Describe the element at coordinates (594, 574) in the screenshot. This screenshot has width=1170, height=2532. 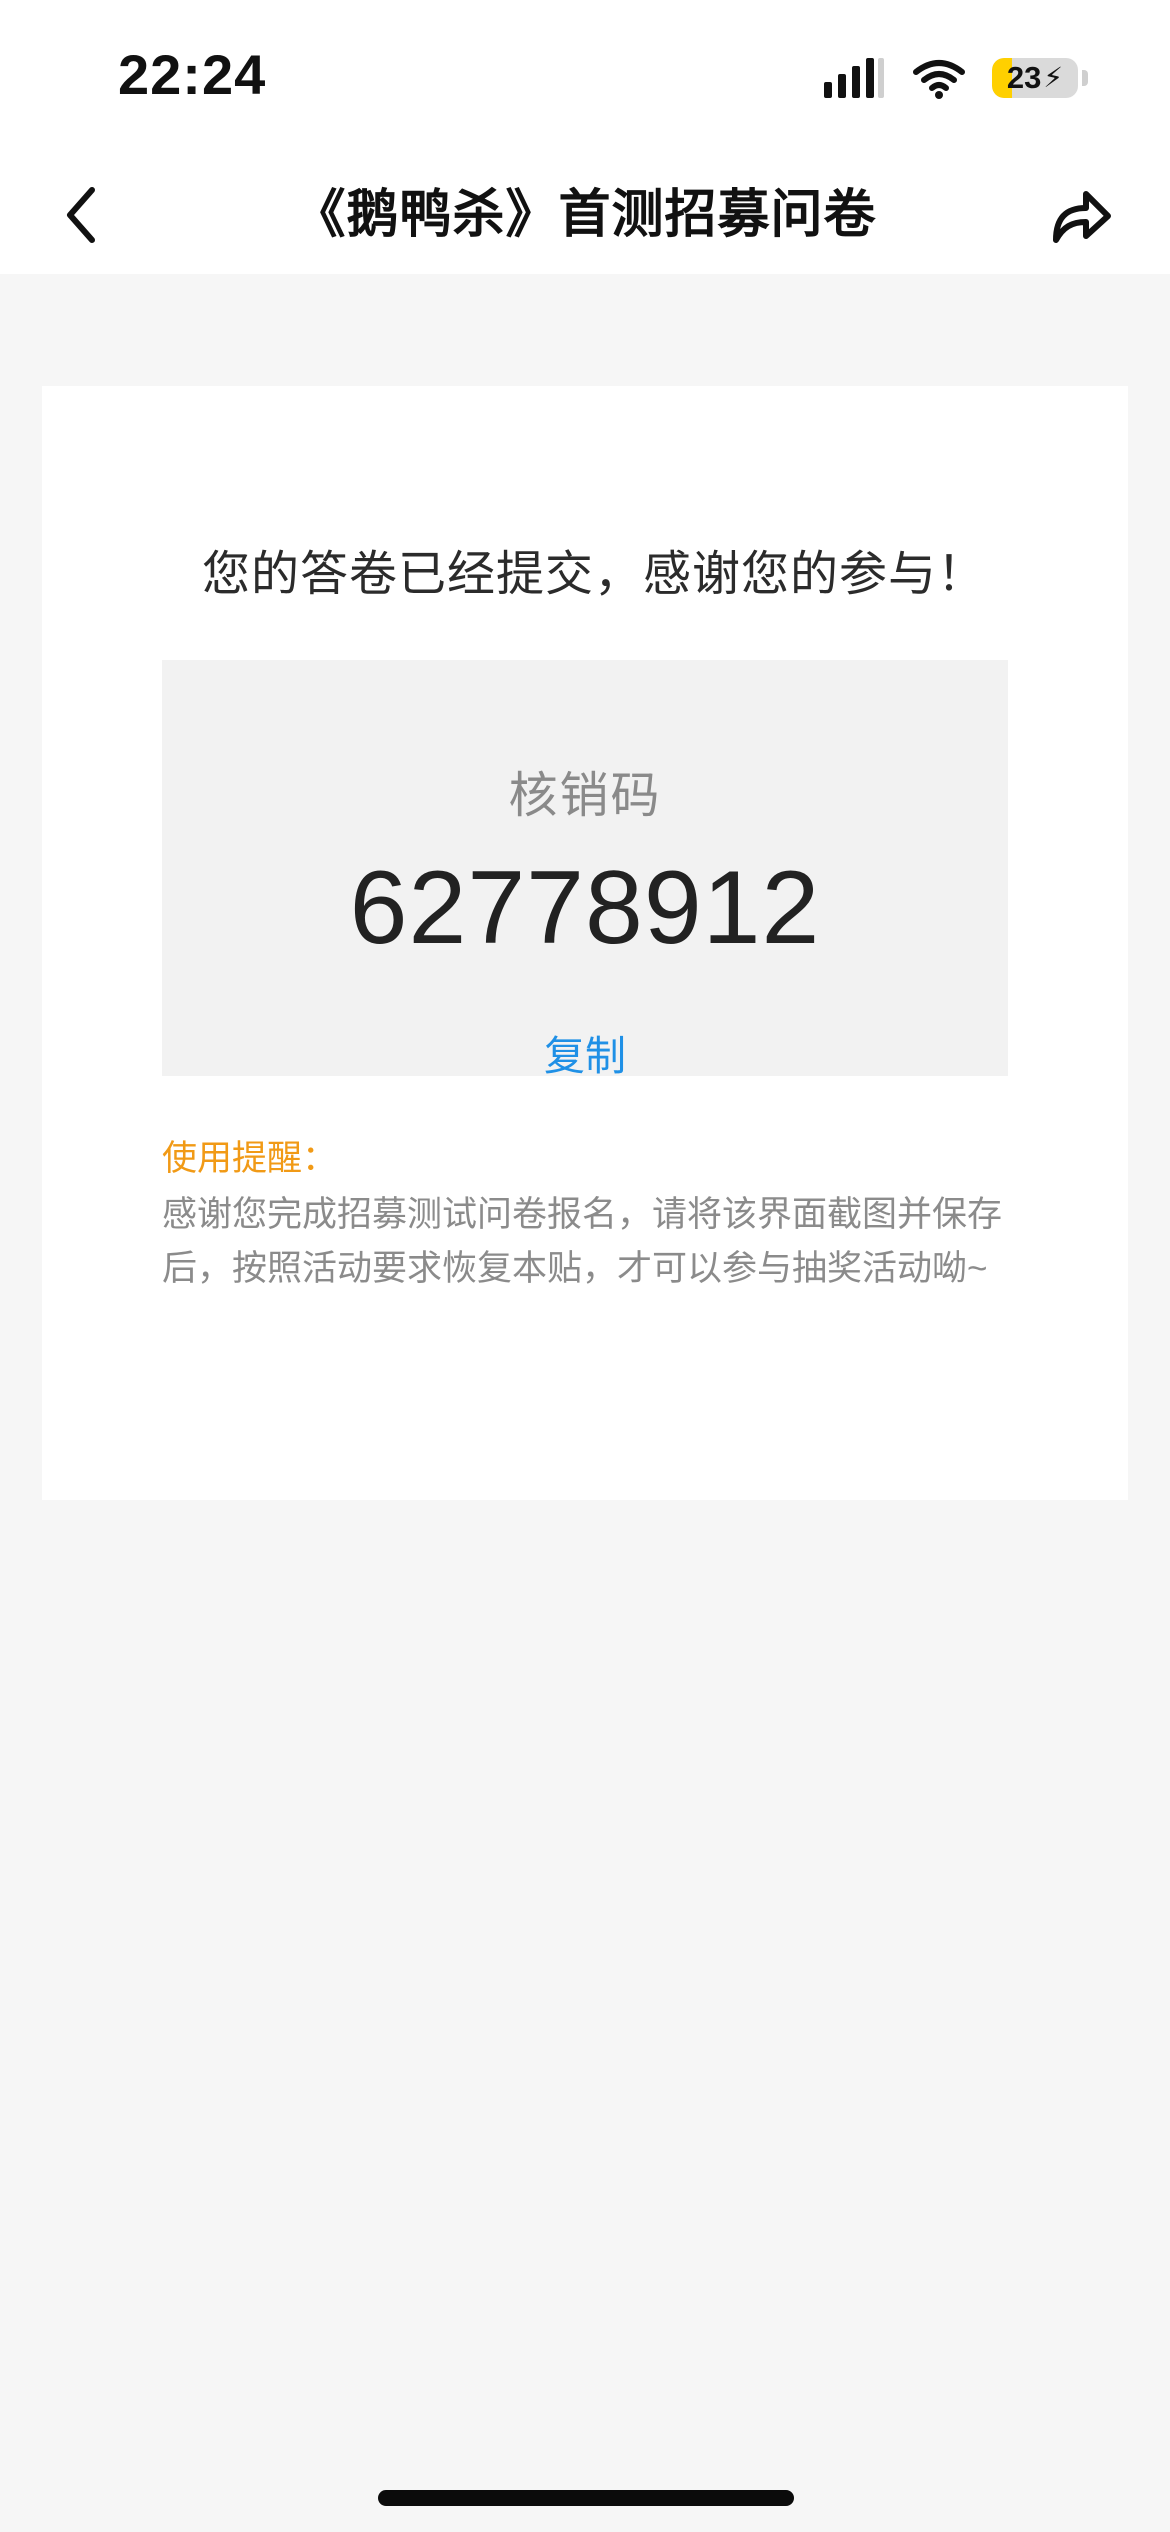
I see `success-message: 您的答卷已经提交，感谢您的参与！` at that location.